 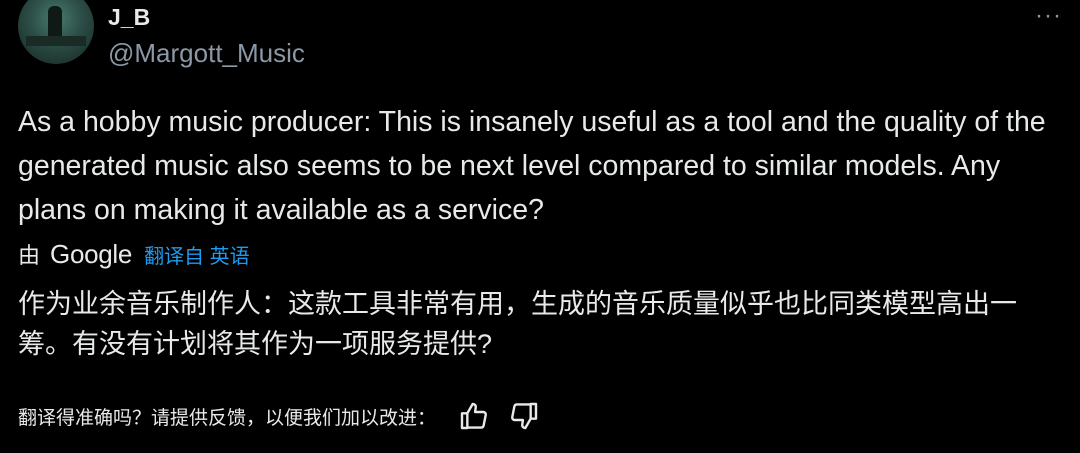 I want to click on avatar, so click(x=56, y=32).